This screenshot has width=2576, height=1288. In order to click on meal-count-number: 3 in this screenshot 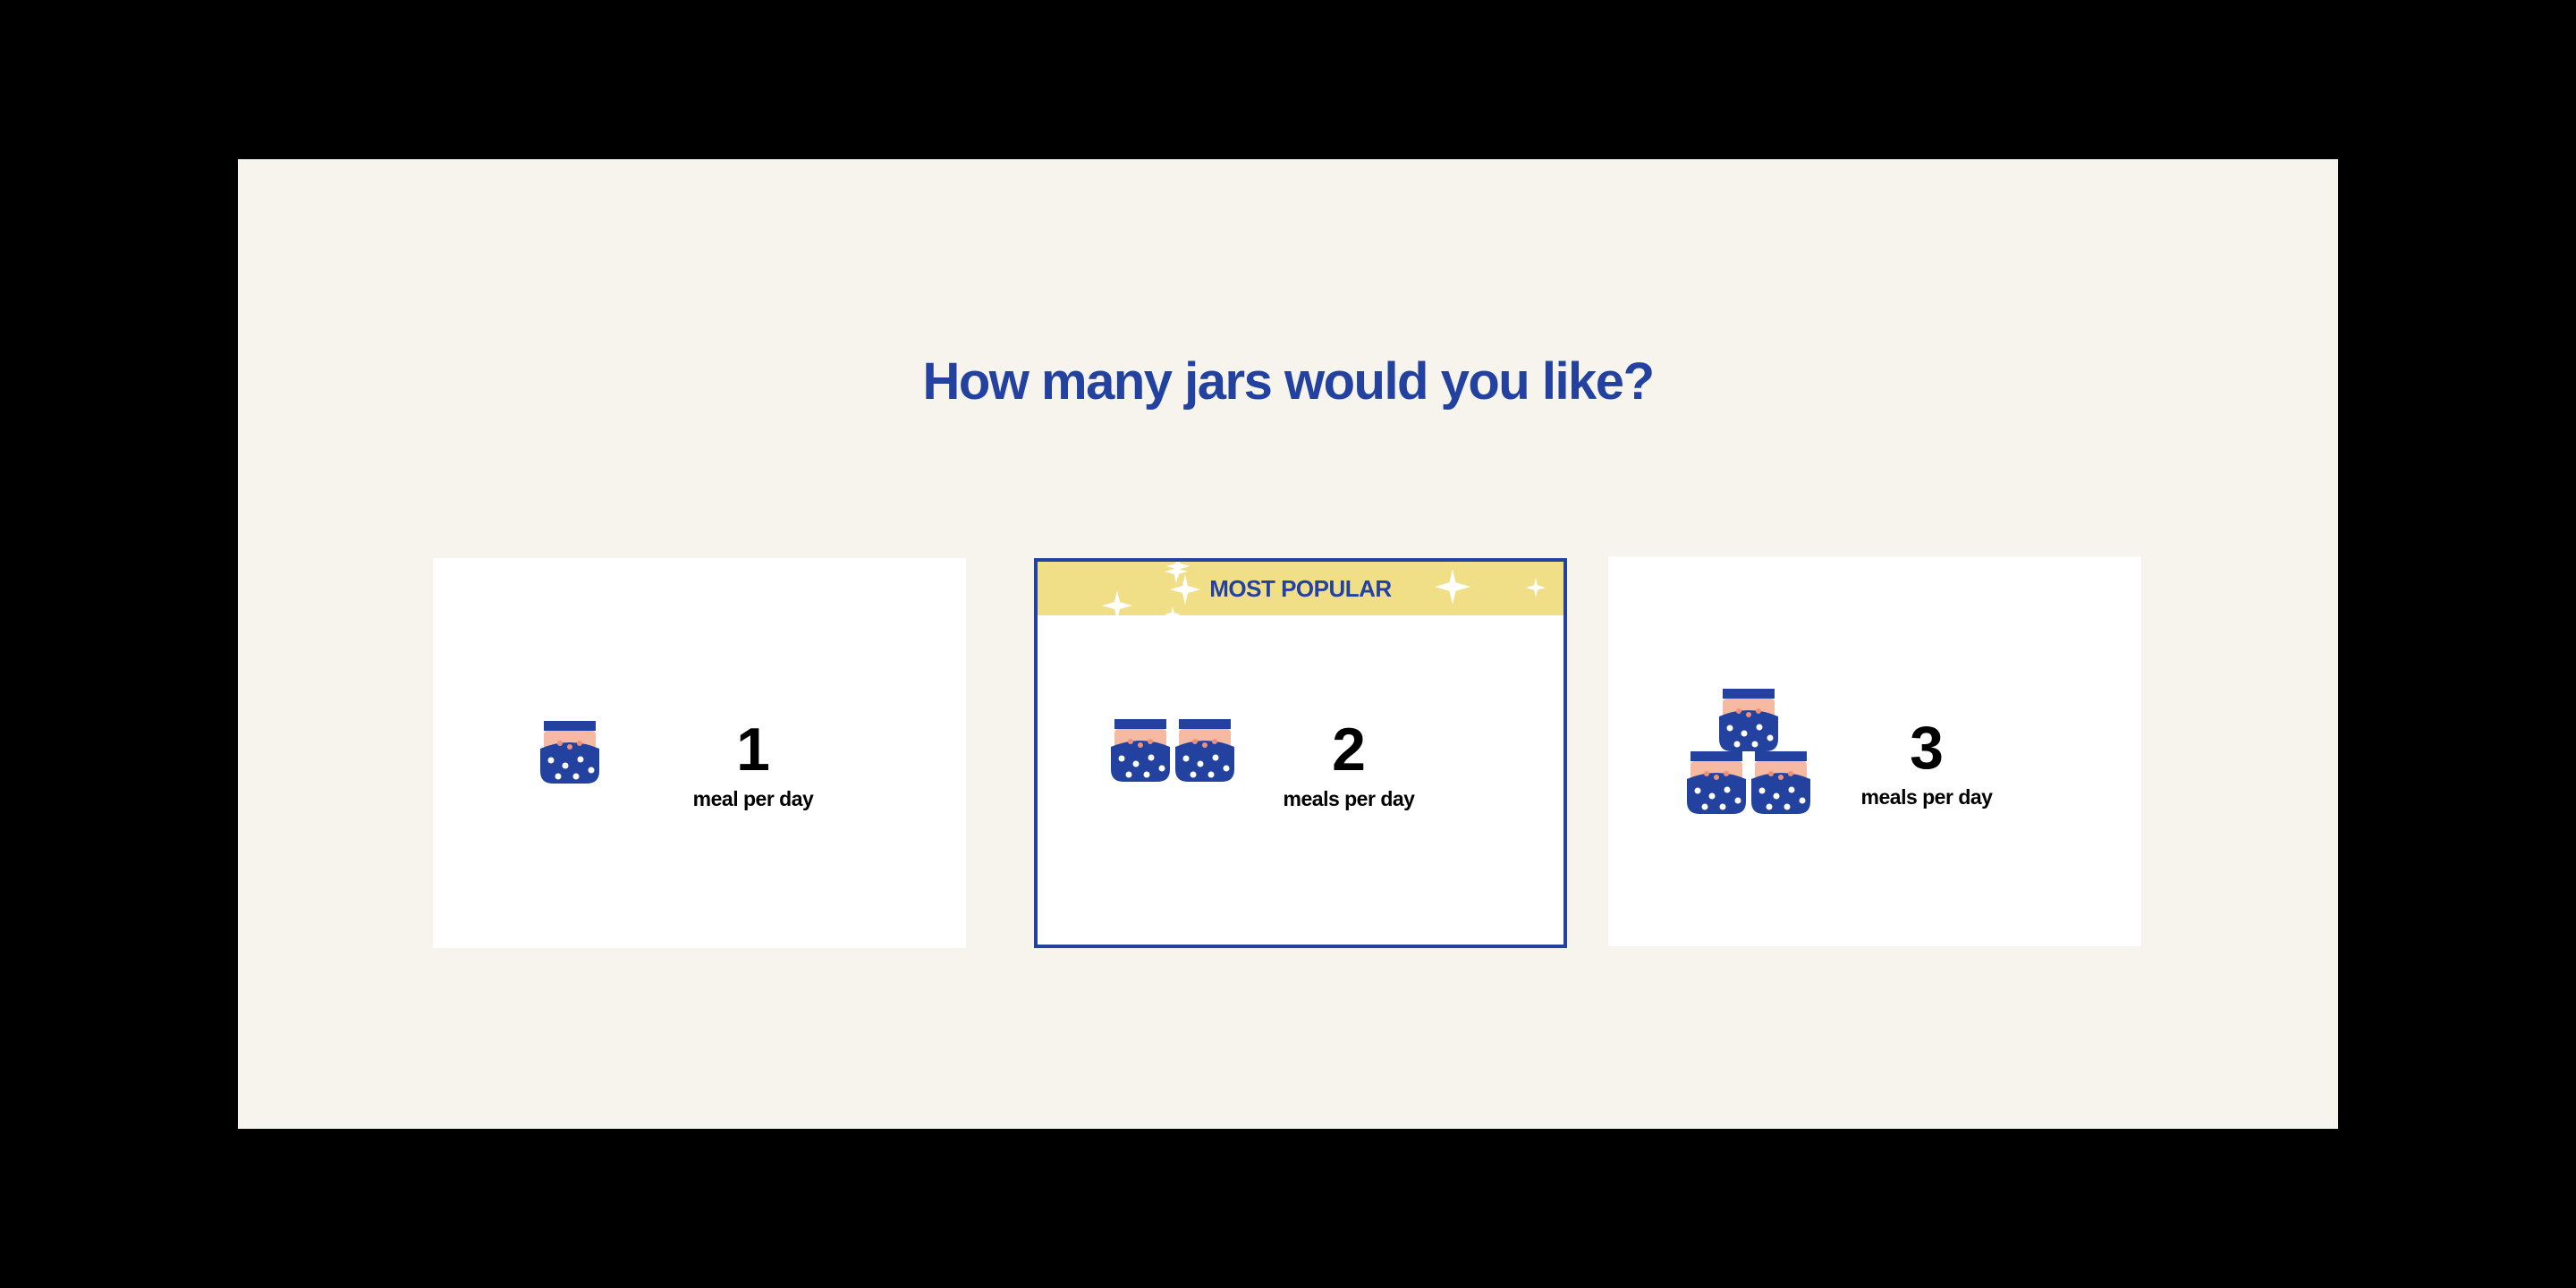, I will do `click(1927, 748)`.